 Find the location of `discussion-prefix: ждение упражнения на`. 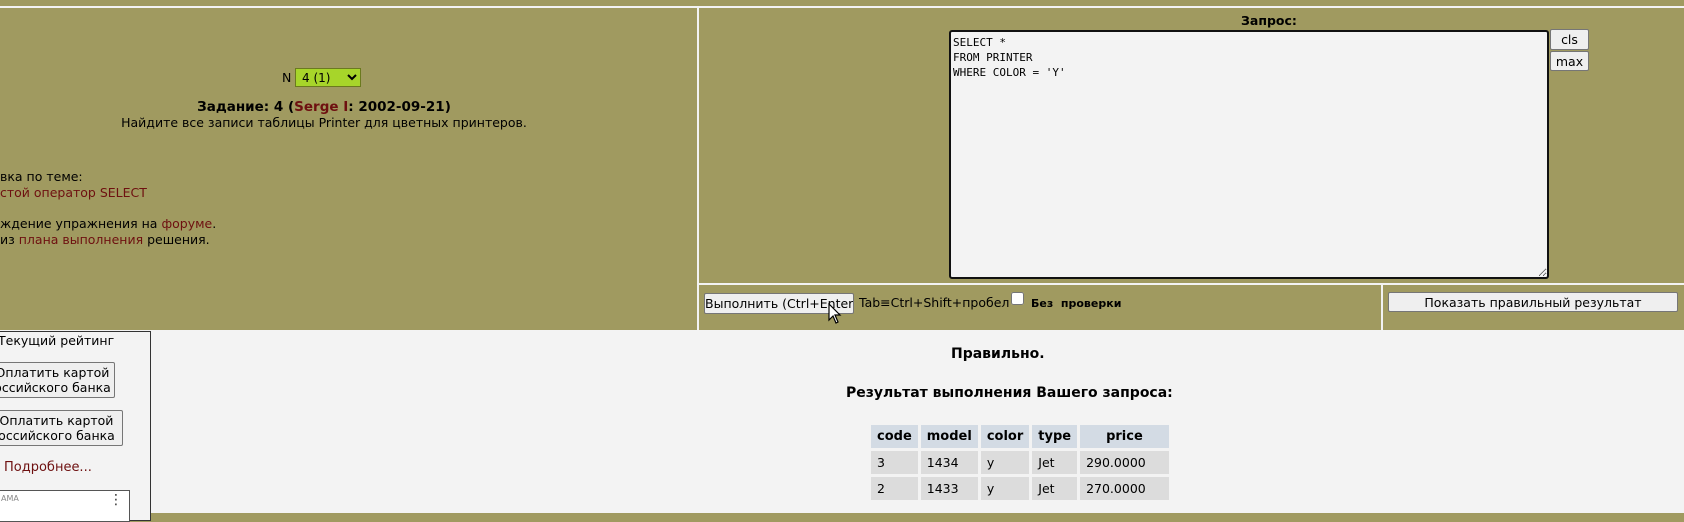

discussion-prefix: ждение упражнения на is located at coordinates (81, 223).